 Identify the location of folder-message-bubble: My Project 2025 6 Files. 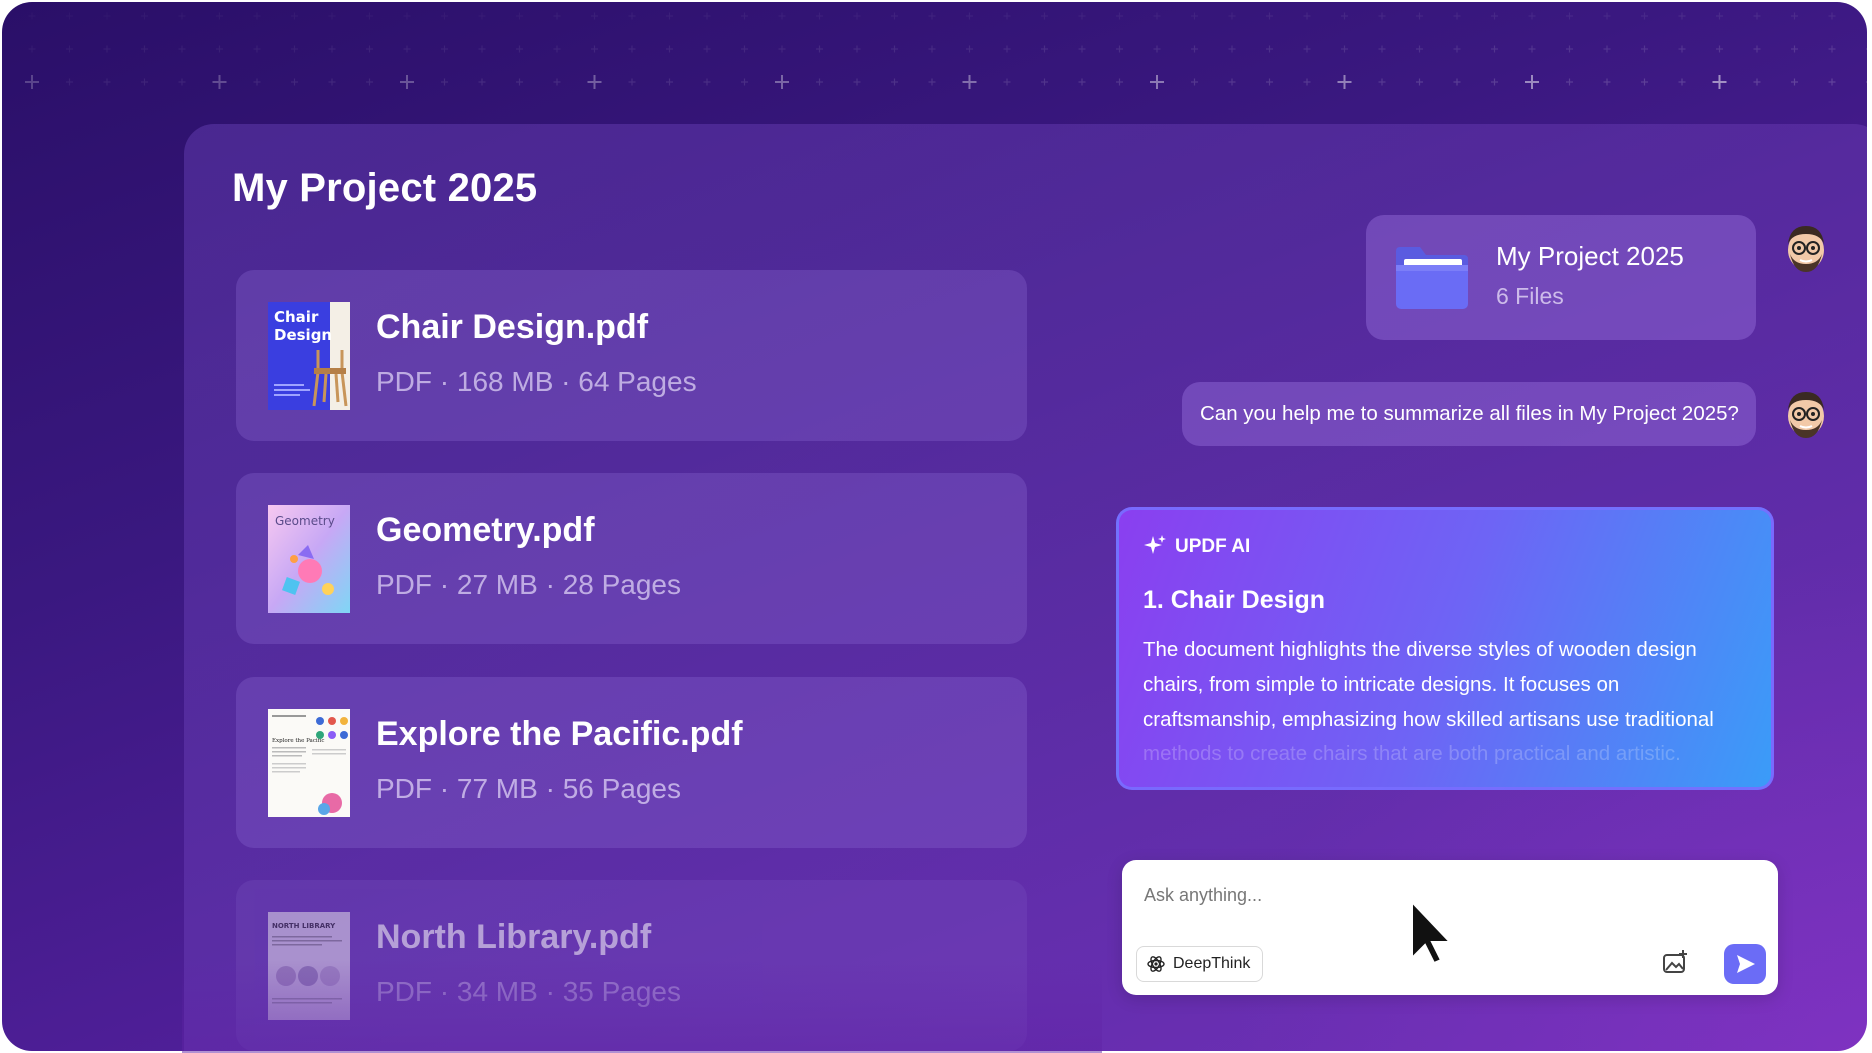
(1561, 277).